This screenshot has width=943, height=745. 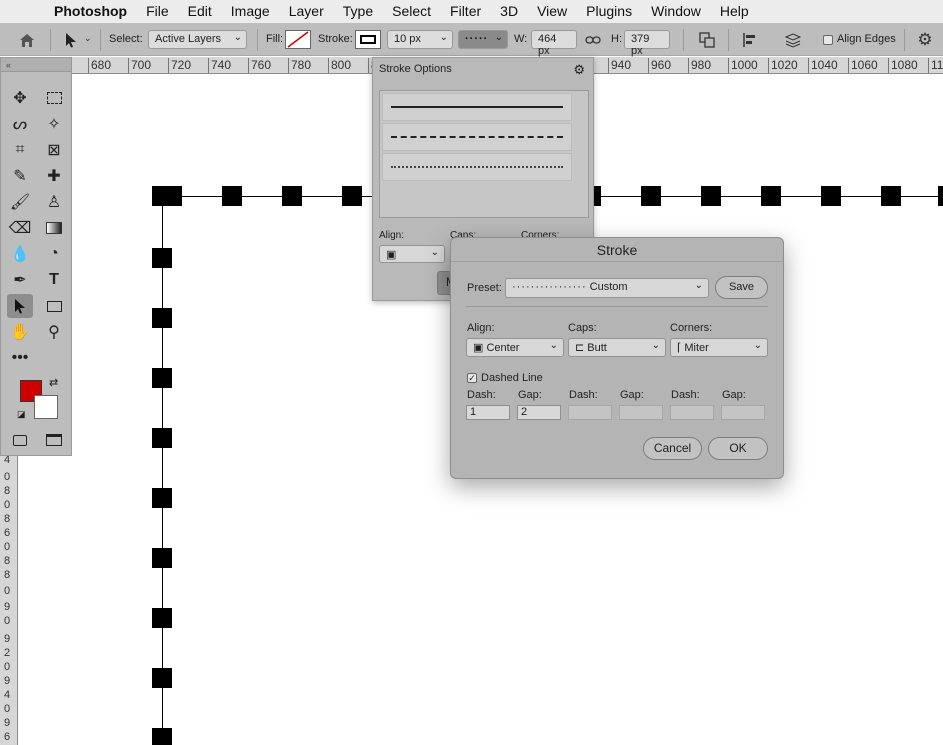 I want to click on ok-button: OK, so click(x=738, y=448).